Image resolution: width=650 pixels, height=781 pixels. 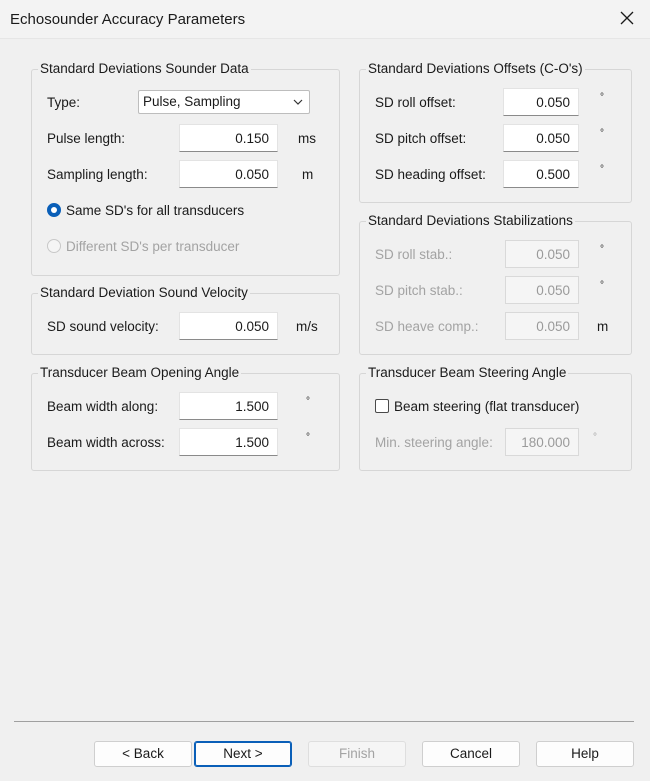 What do you see at coordinates (103, 326) in the screenshot?
I see `sd-sound-velocity-label: SD sound velocity:` at bounding box center [103, 326].